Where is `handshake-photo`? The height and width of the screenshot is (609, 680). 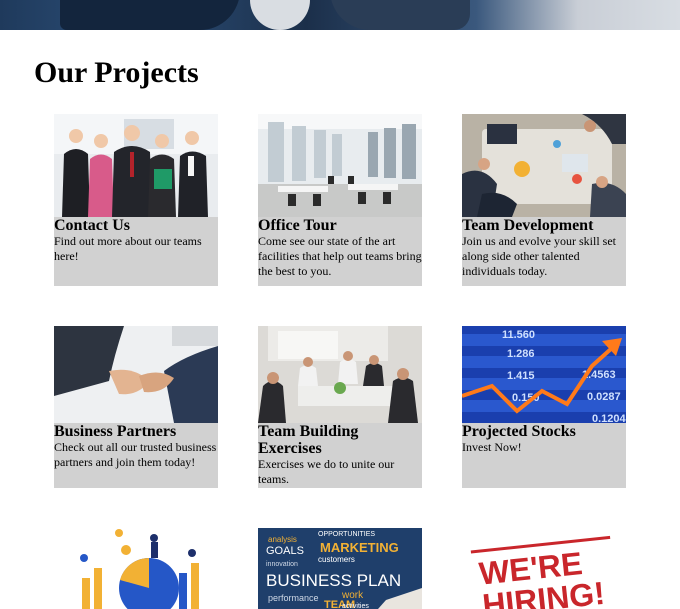 handshake-photo is located at coordinates (136, 374).